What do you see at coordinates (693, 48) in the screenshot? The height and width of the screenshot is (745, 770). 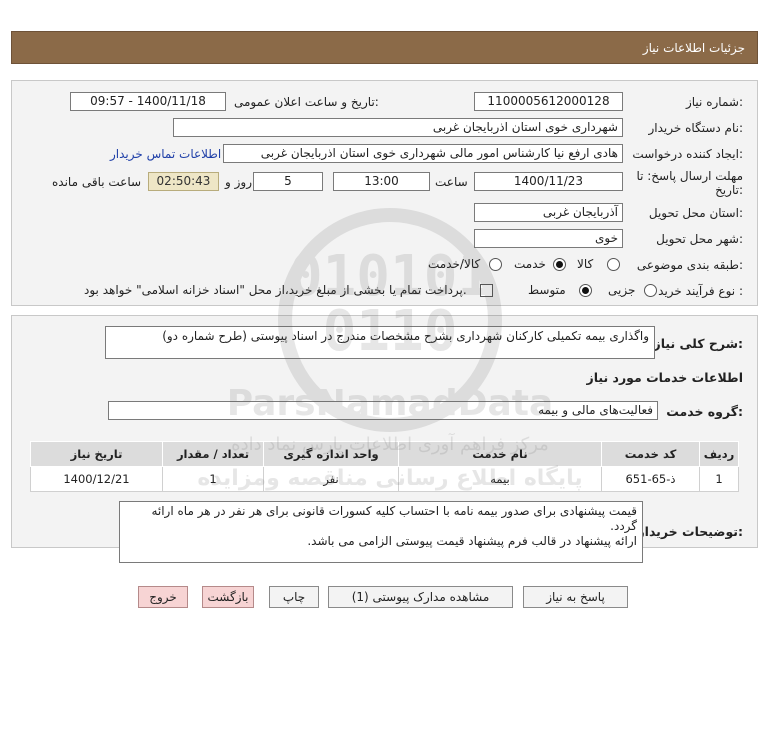 I see `page-title: جزئیات اطلاعات نیاز` at bounding box center [693, 48].